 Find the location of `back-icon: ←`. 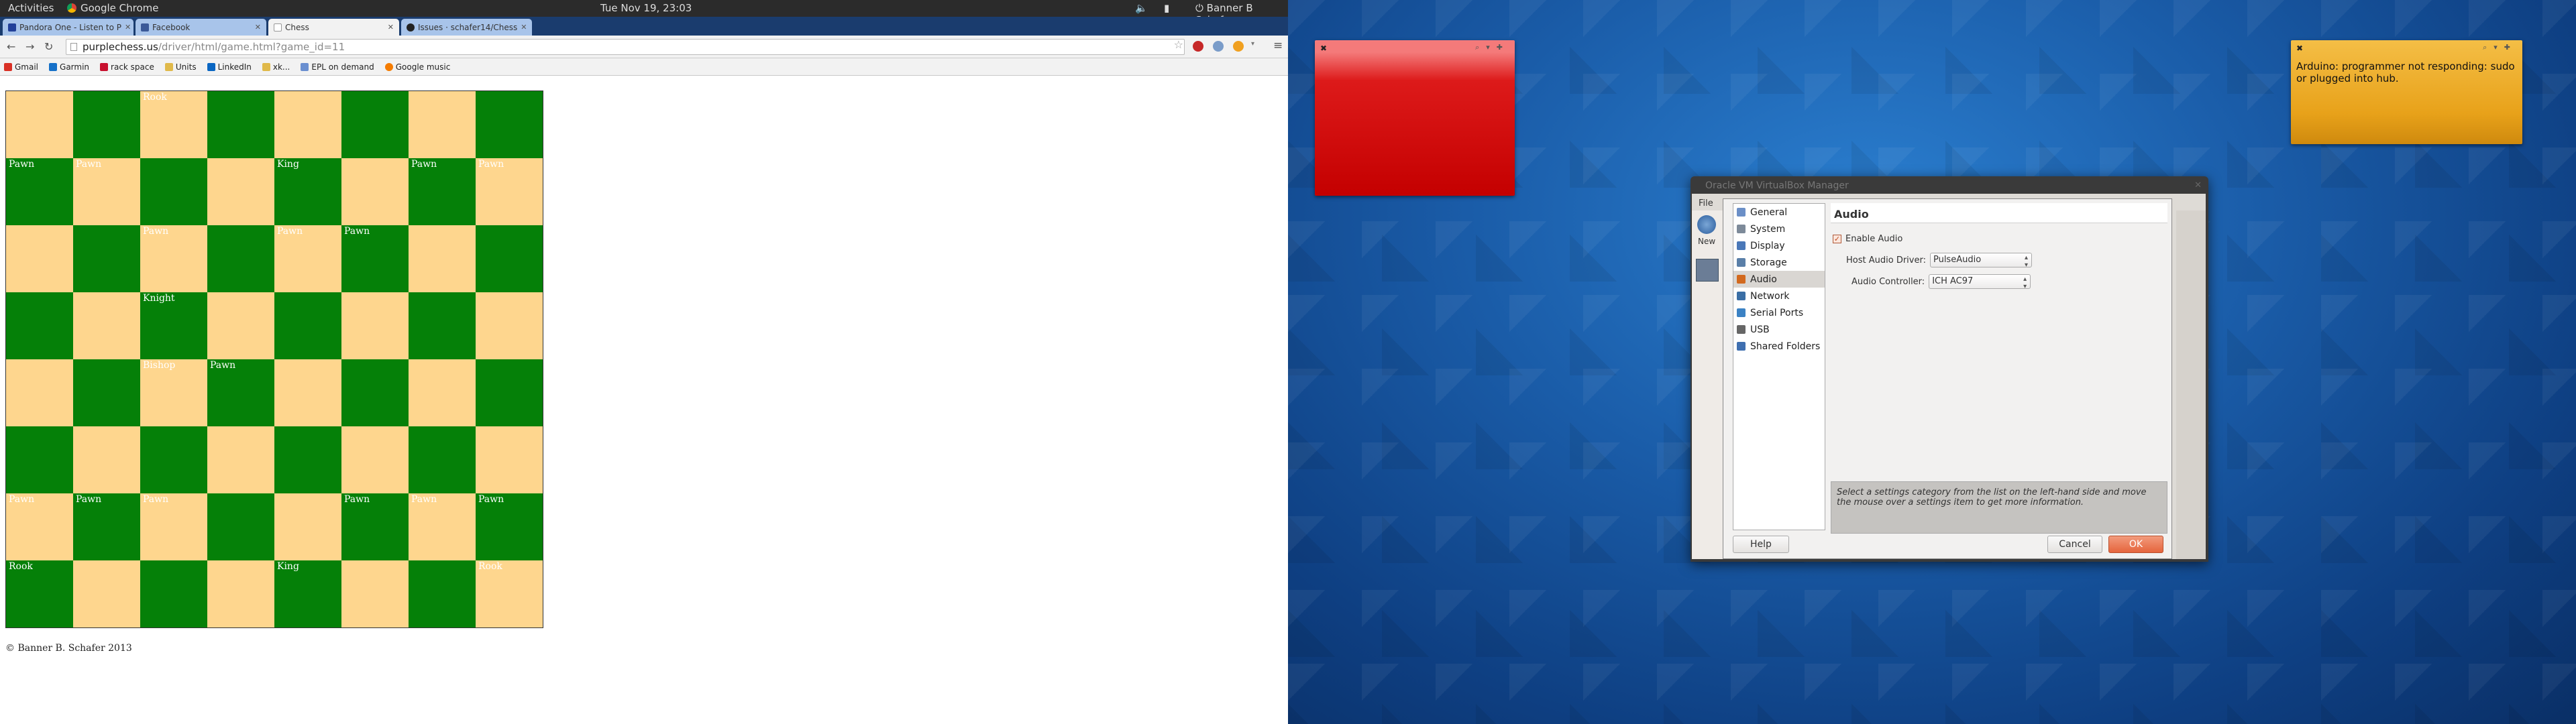

back-icon: ← is located at coordinates (11, 46).